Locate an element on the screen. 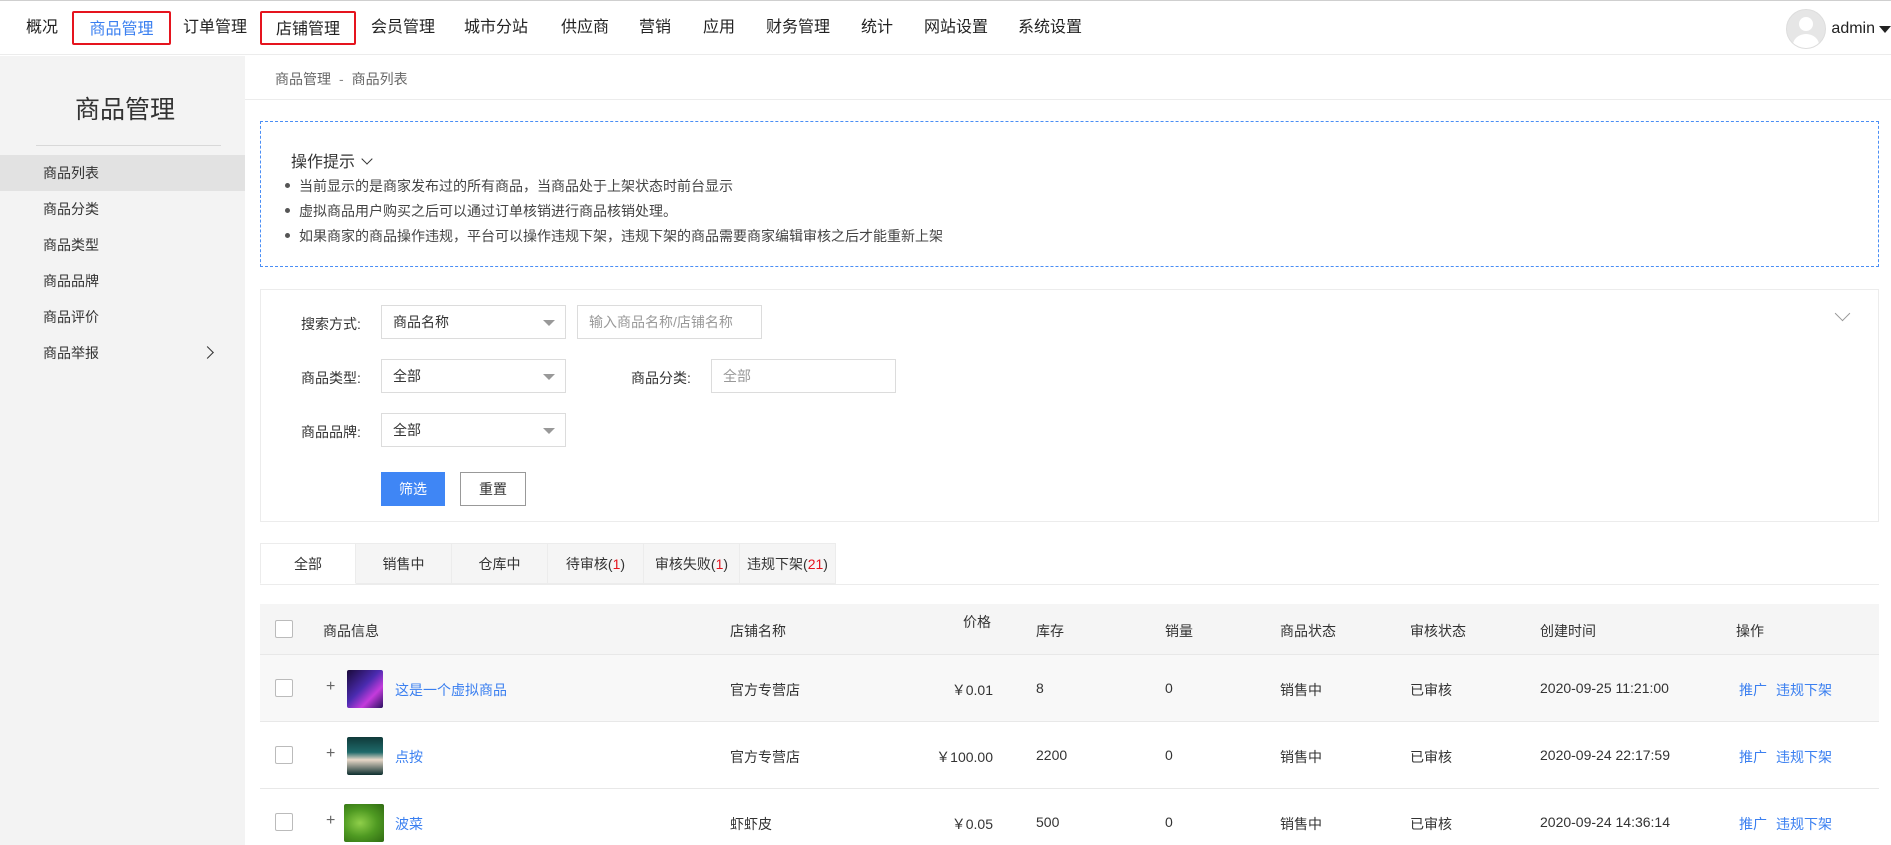 The height and width of the screenshot is (845, 1891). goods-price: ￥100.00 is located at coordinates (964, 757).